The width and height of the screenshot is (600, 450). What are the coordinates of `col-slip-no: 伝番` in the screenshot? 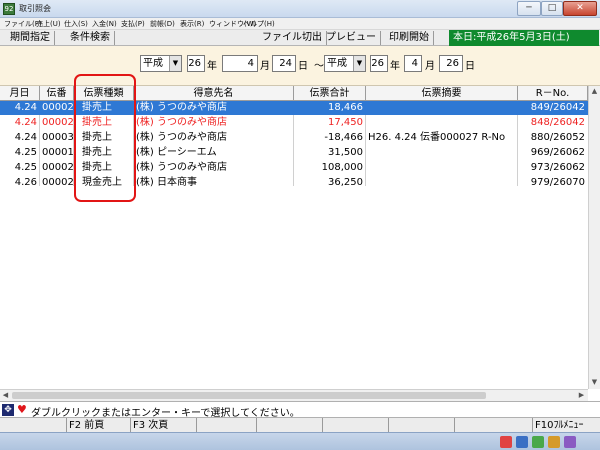 It's located at (57, 93).